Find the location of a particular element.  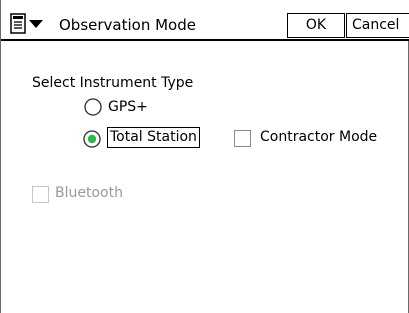

window-title: Observation Mode is located at coordinates (127, 25).